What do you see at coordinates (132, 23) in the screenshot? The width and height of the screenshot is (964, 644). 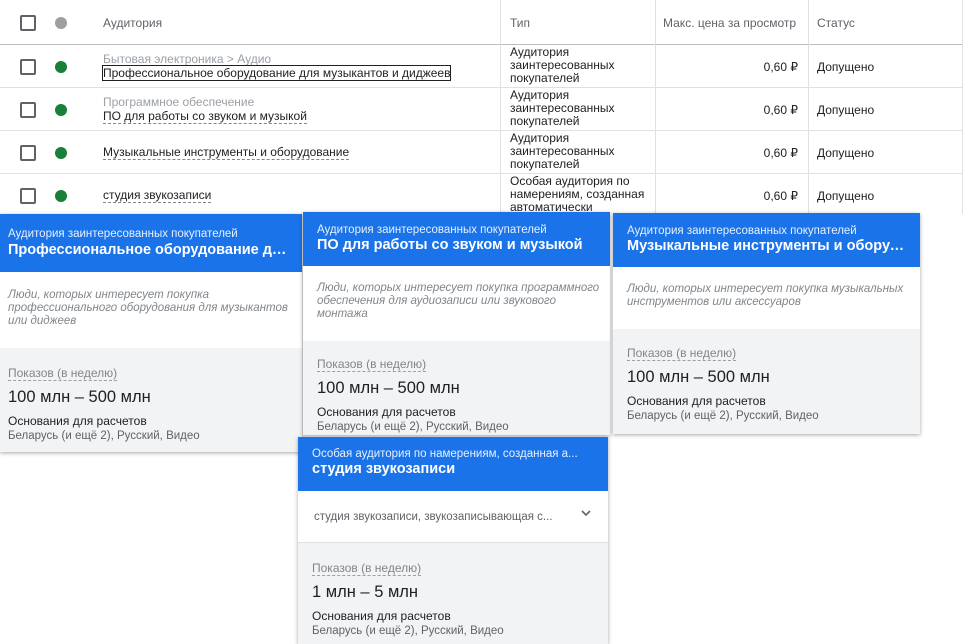 I see `header-audience: Аудитория` at bounding box center [132, 23].